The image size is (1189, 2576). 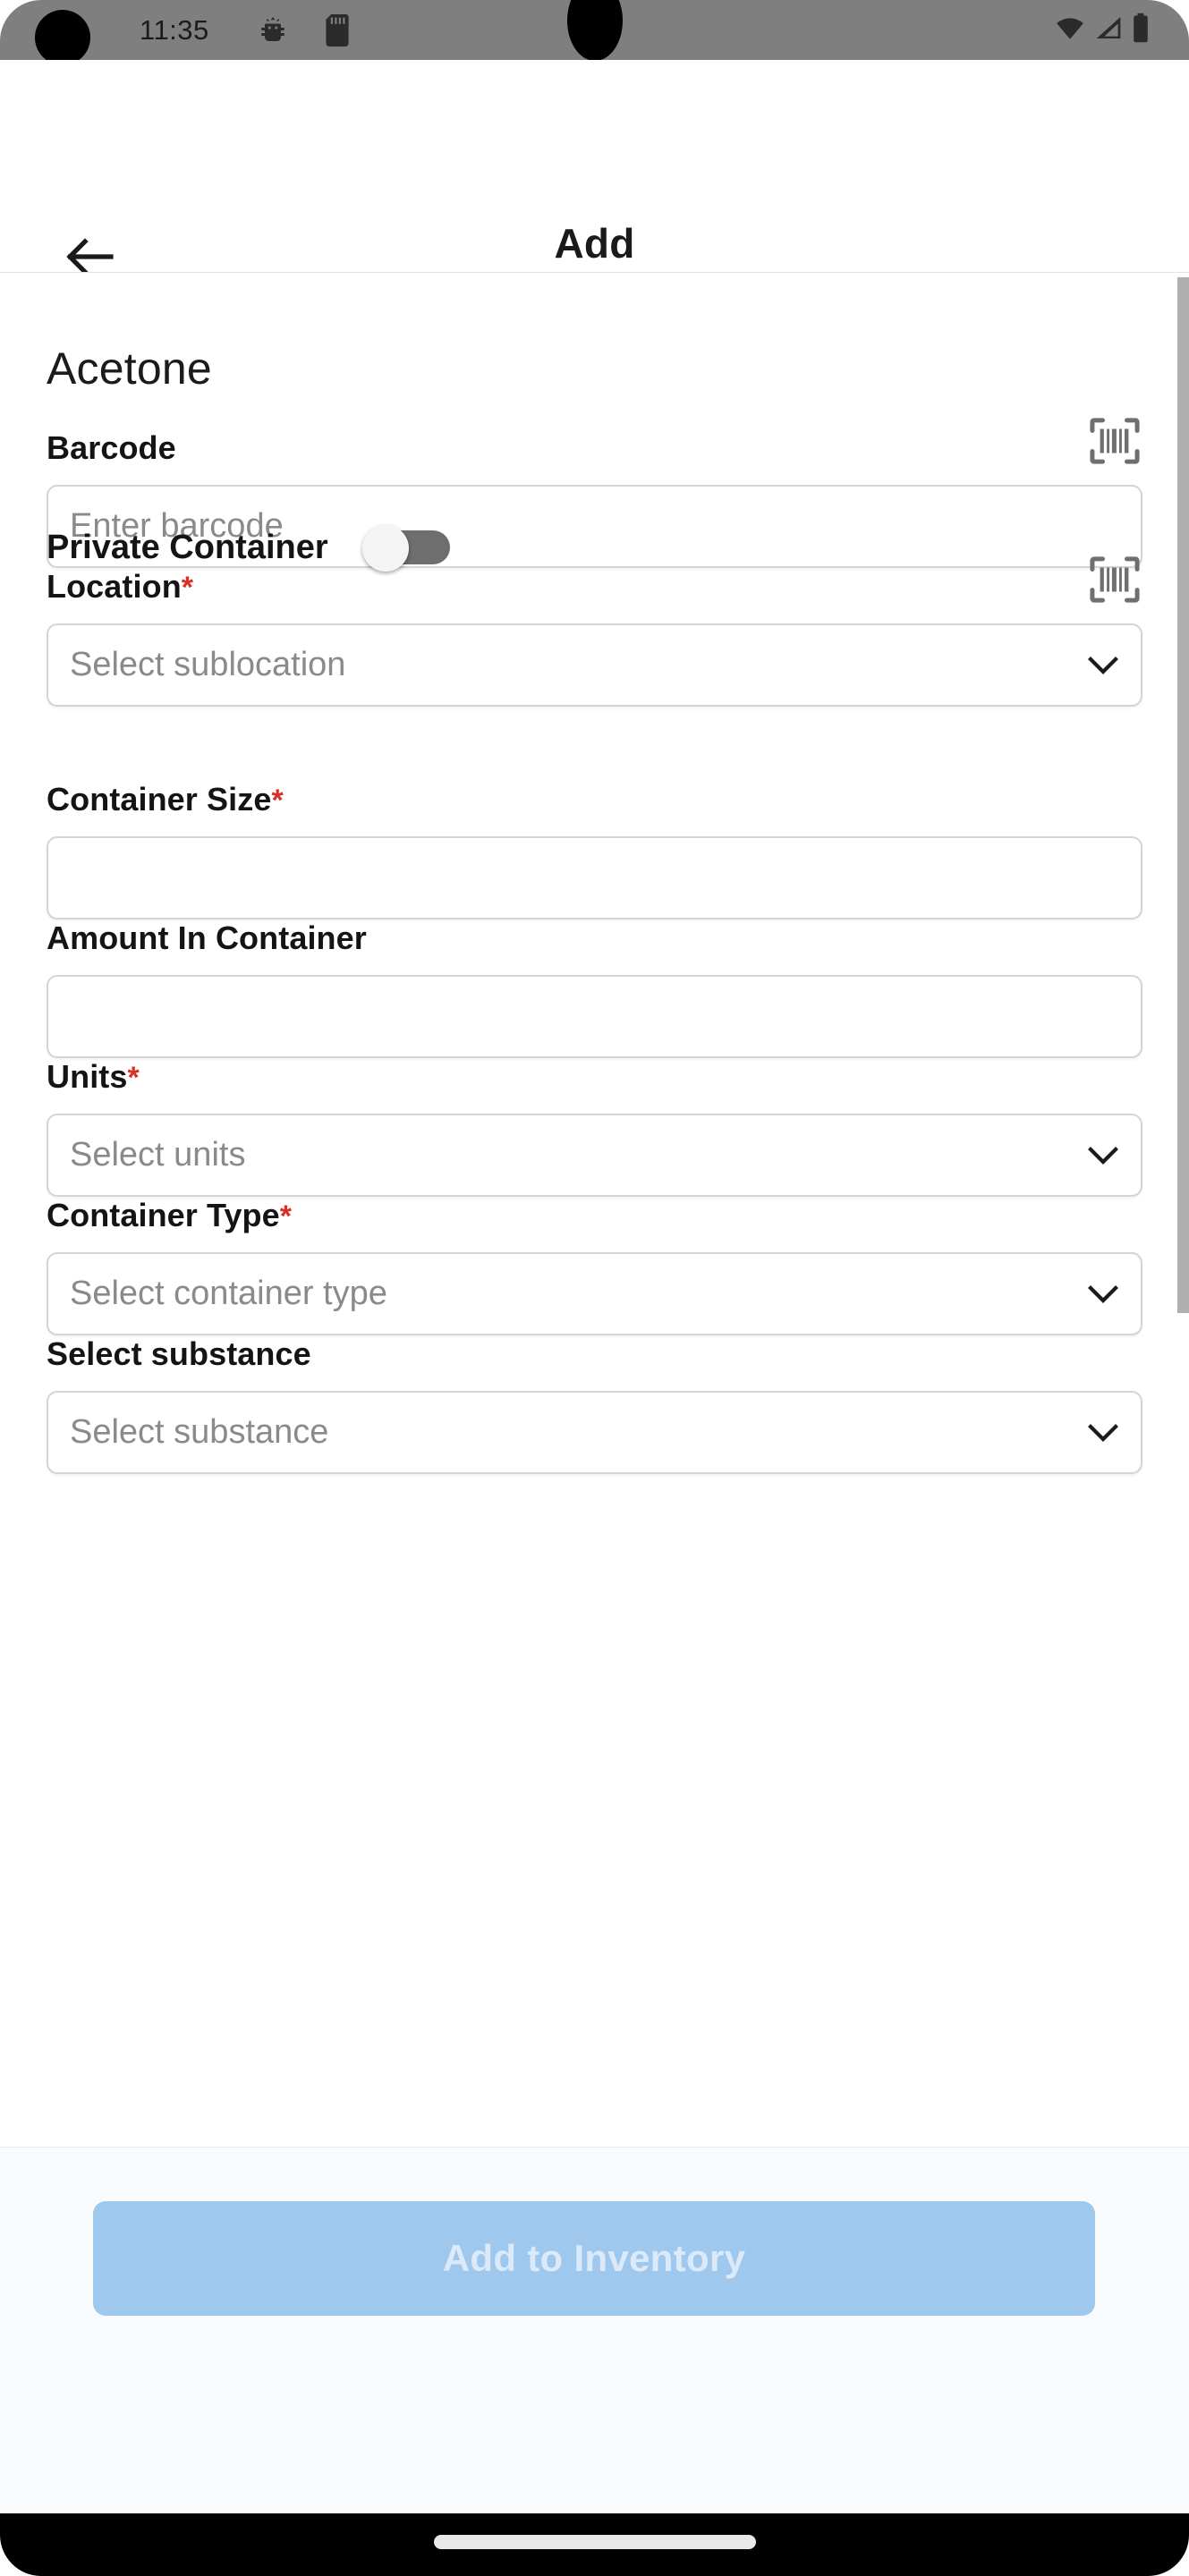 What do you see at coordinates (594, 2258) in the screenshot?
I see `add-to-inventory-button: Add to Inventory` at bounding box center [594, 2258].